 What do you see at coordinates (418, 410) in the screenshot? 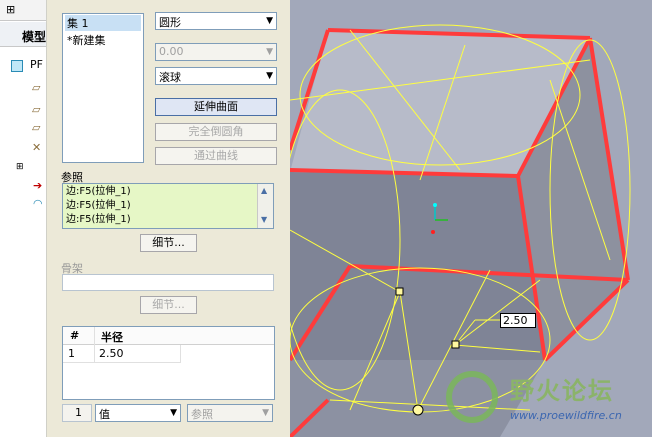
I see `anchor-handle` at bounding box center [418, 410].